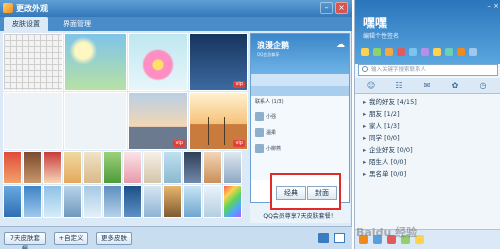 Image resolution: width=500 pixels, height=249 pixels. Describe the element at coordinates (384, 138) in the screenshot. I see `group-label: 同学 [0/0]` at that location.